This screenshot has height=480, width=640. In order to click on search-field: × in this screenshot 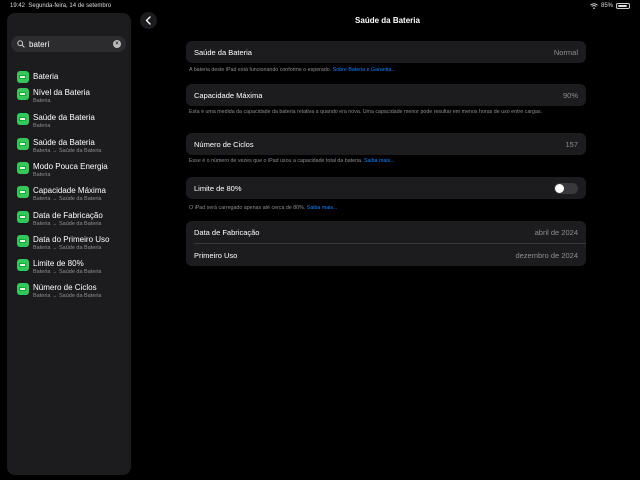, I will do `click(68, 44)`.